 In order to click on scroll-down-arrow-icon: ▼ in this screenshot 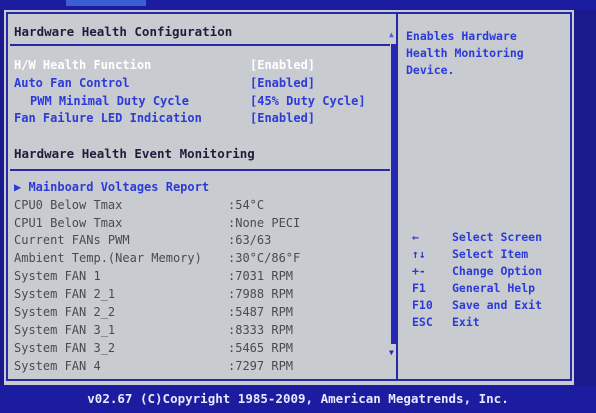, I will do `click(391, 352)`.